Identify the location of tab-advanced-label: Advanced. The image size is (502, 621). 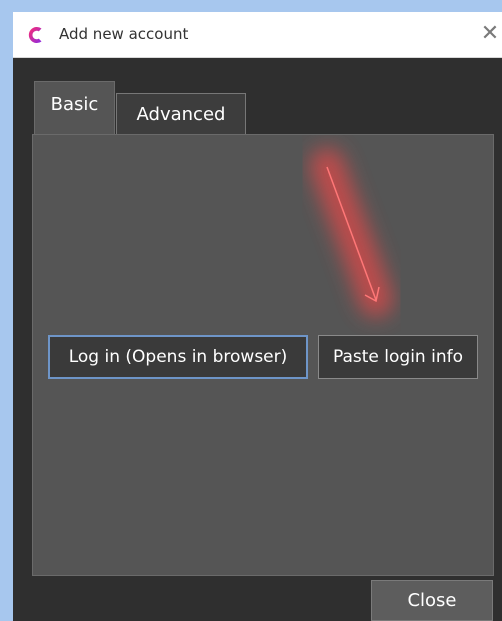
(181, 114).